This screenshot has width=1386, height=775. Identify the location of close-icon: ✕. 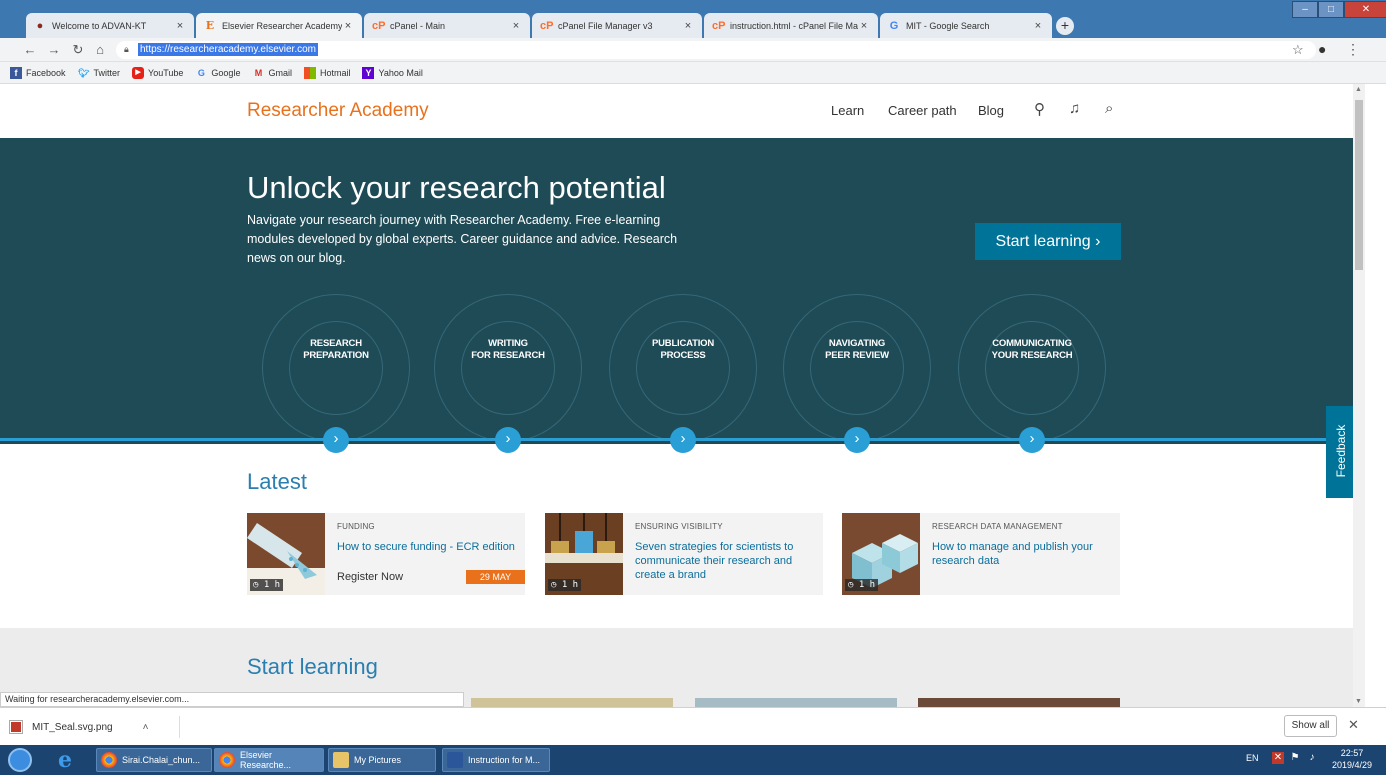
(1353, 725).